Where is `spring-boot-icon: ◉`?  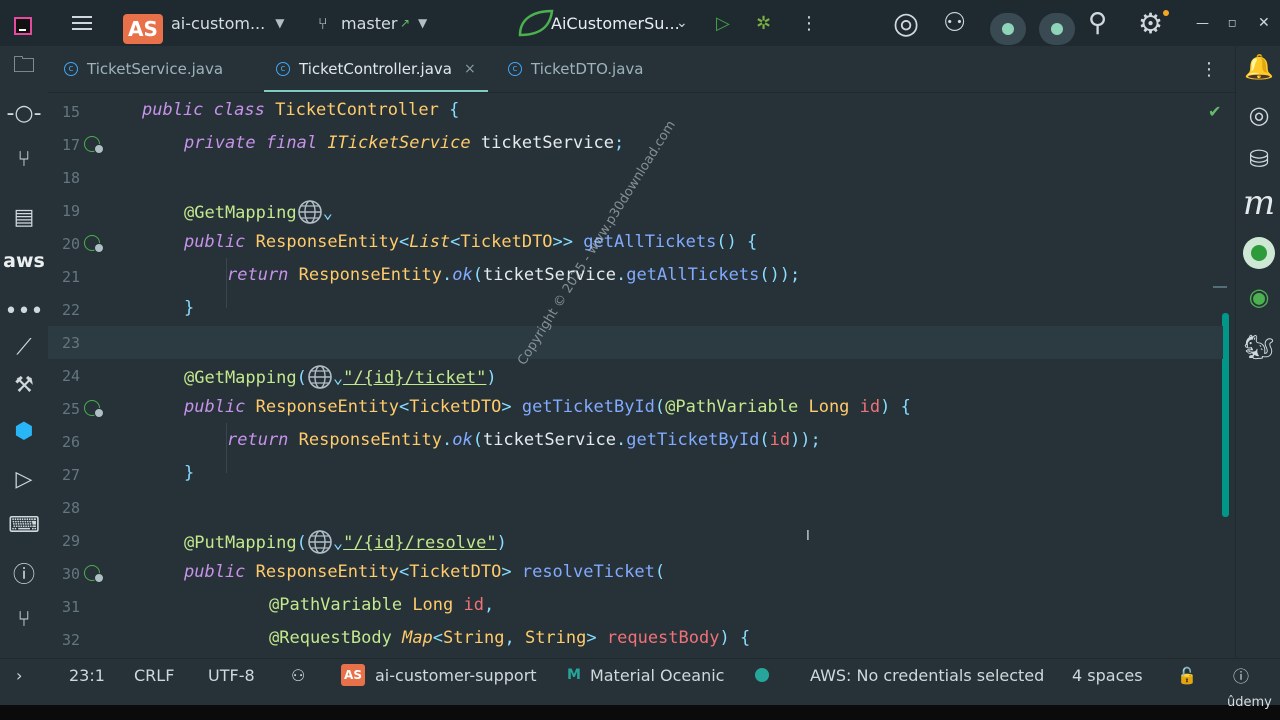 spring-boot-icon: ◉ is located at coordinates (1259, 297).